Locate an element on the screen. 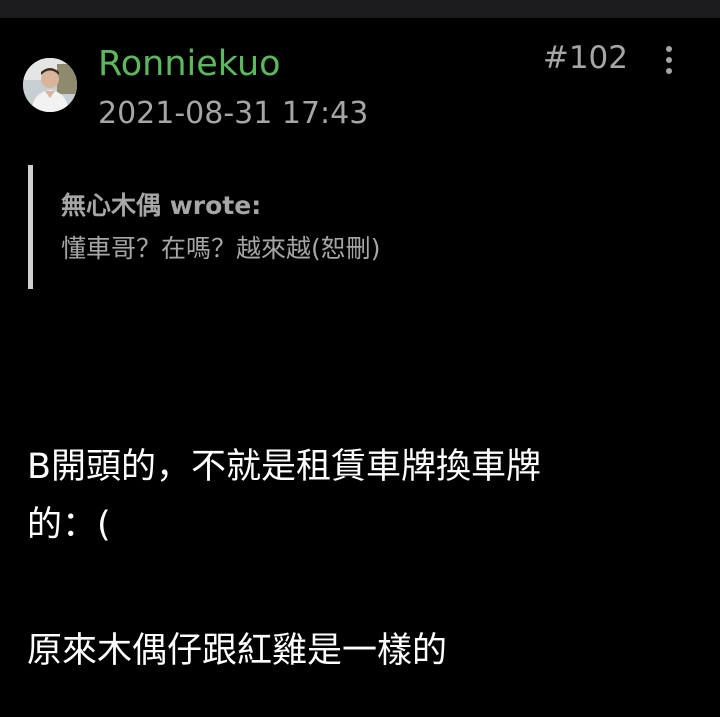  avatar is located at coordinates (50, 85).